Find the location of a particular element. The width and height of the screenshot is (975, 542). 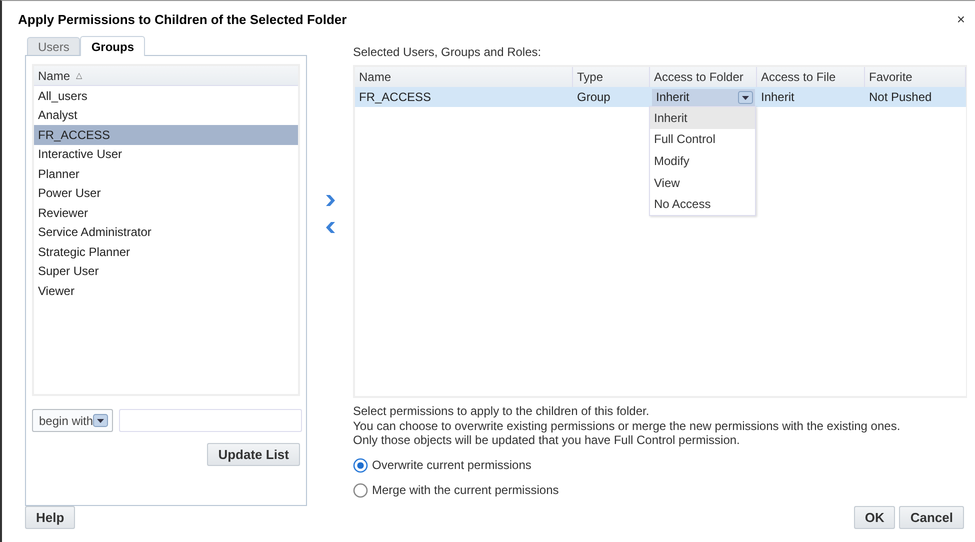

menu-item: Inherit is located at coordinates (702, 118).